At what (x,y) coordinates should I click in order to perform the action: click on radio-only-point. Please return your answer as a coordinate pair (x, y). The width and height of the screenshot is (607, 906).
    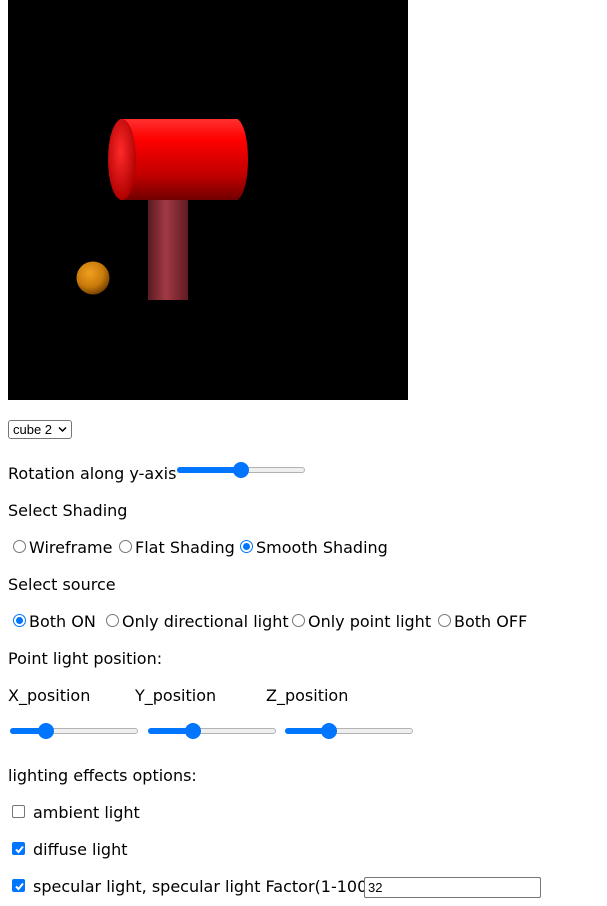
    Looking at the image, I should click on (298, 620).